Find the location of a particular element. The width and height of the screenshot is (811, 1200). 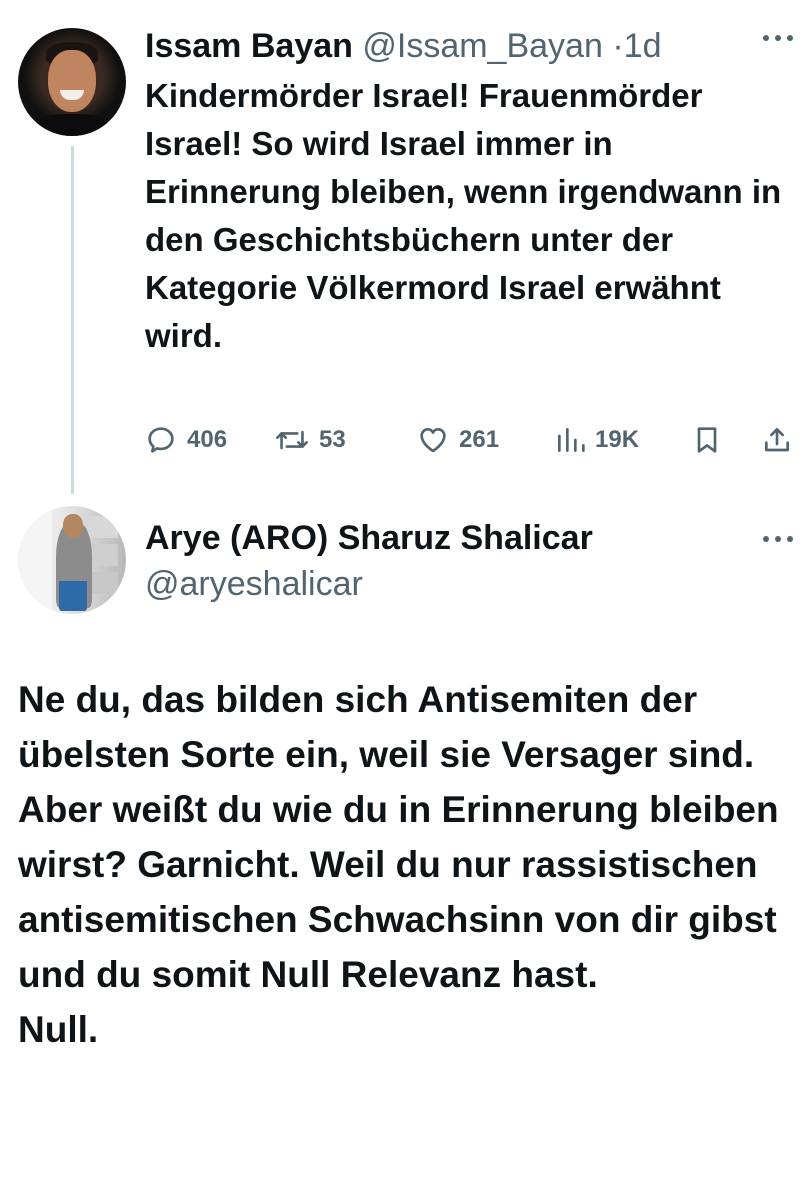

author-name: Issam Bayan is located at coordinates (249, 46).